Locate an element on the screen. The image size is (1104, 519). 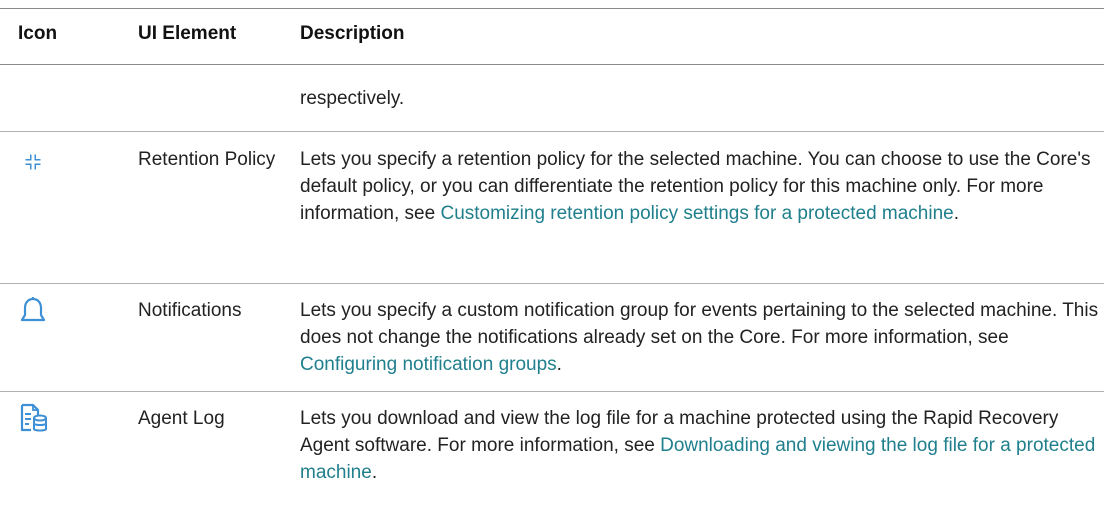
header-rule is located at coordinates (552, 64).